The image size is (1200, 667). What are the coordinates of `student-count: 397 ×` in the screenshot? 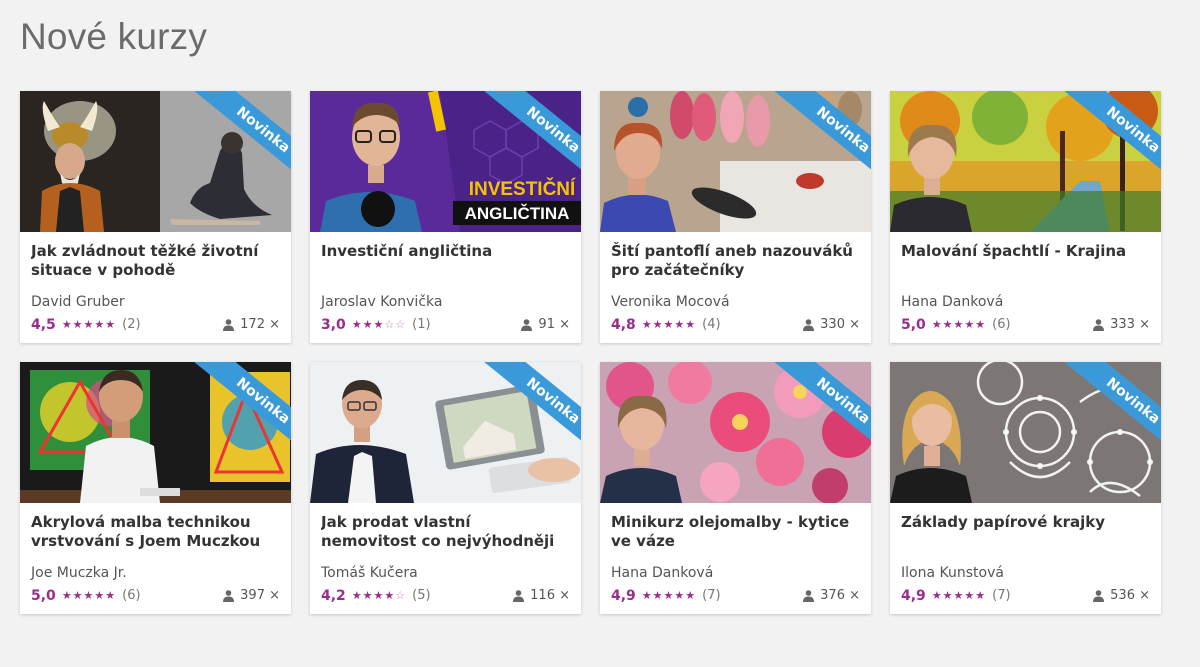 It's located at (251, 596).